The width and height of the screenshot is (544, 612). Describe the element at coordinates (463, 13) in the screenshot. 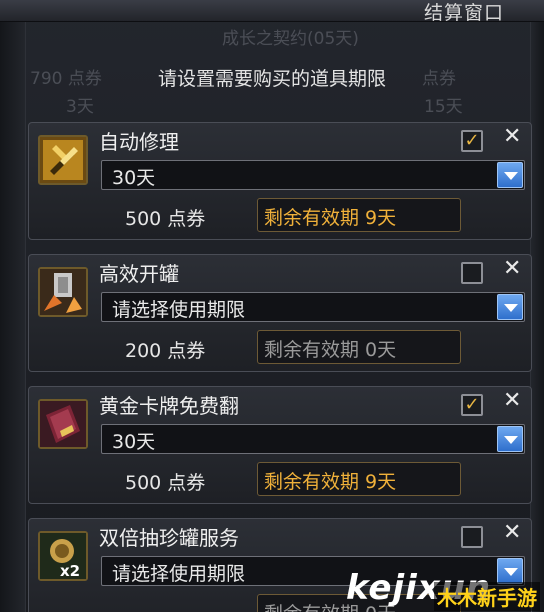

I see `window-title: 结算窗口` at that location.